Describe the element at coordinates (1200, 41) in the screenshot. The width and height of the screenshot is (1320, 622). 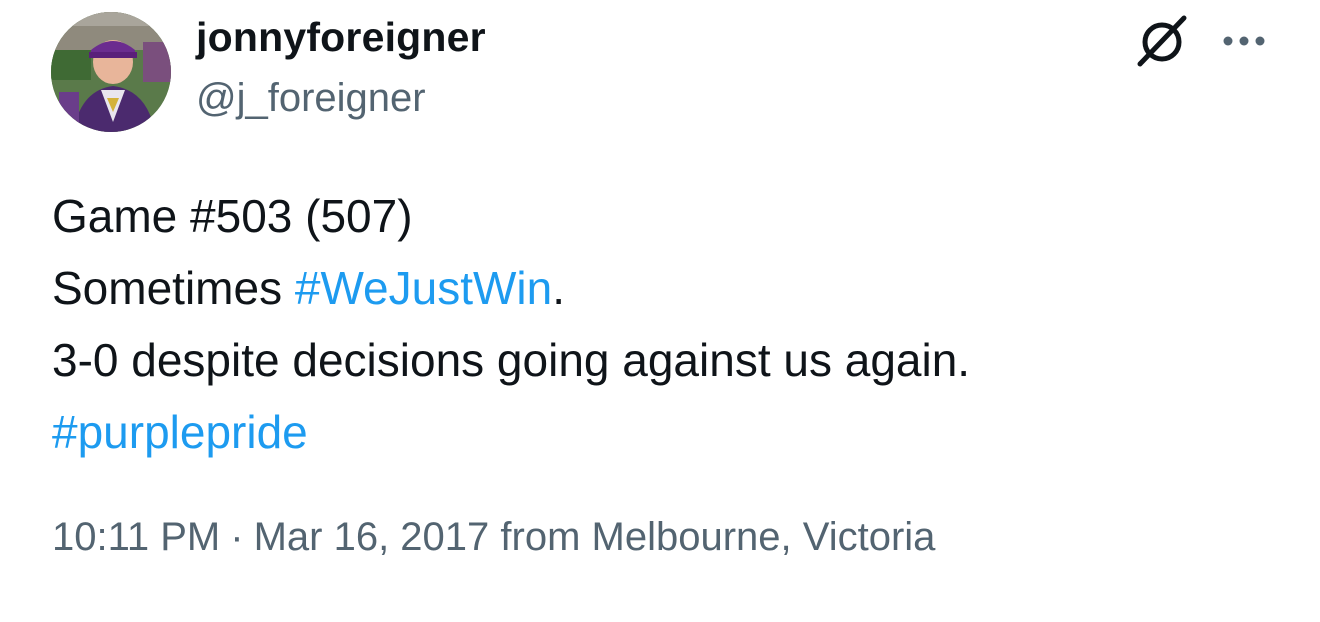
I see `header-actions` at that location.